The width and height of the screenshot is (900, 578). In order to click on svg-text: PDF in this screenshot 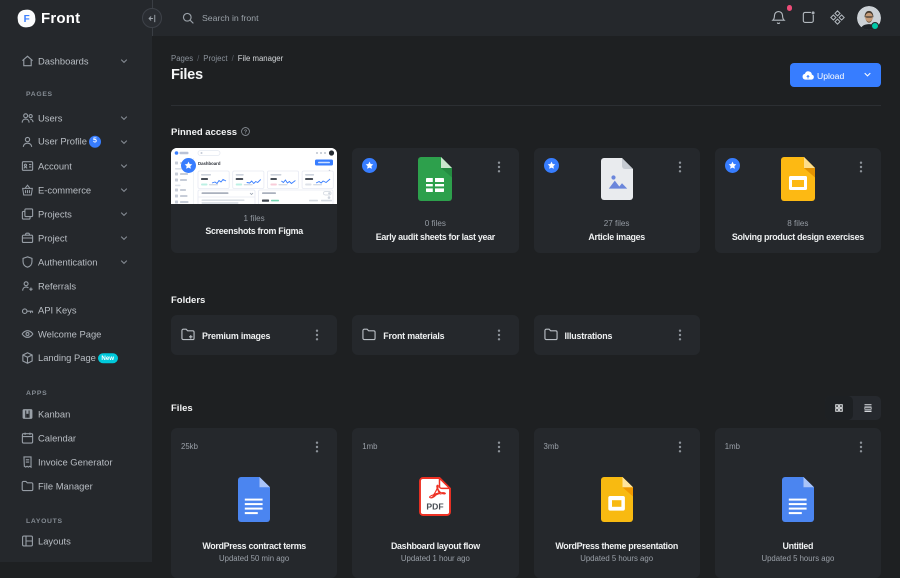, I will do `click(435, 507)`.